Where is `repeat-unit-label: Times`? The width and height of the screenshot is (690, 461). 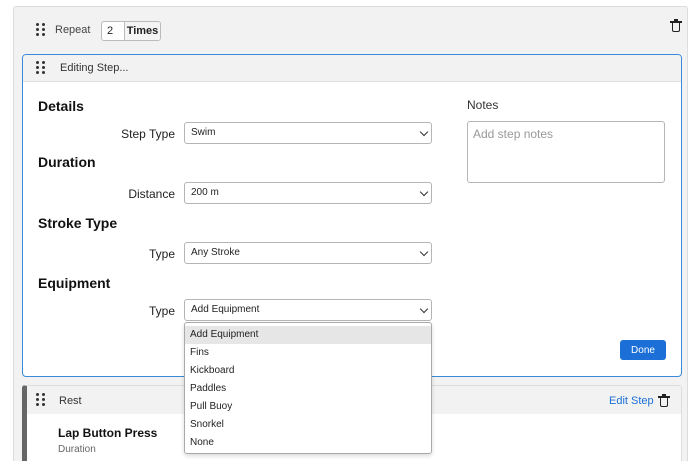
repeat-unit-label: Times is located at coordinates (142, 31).